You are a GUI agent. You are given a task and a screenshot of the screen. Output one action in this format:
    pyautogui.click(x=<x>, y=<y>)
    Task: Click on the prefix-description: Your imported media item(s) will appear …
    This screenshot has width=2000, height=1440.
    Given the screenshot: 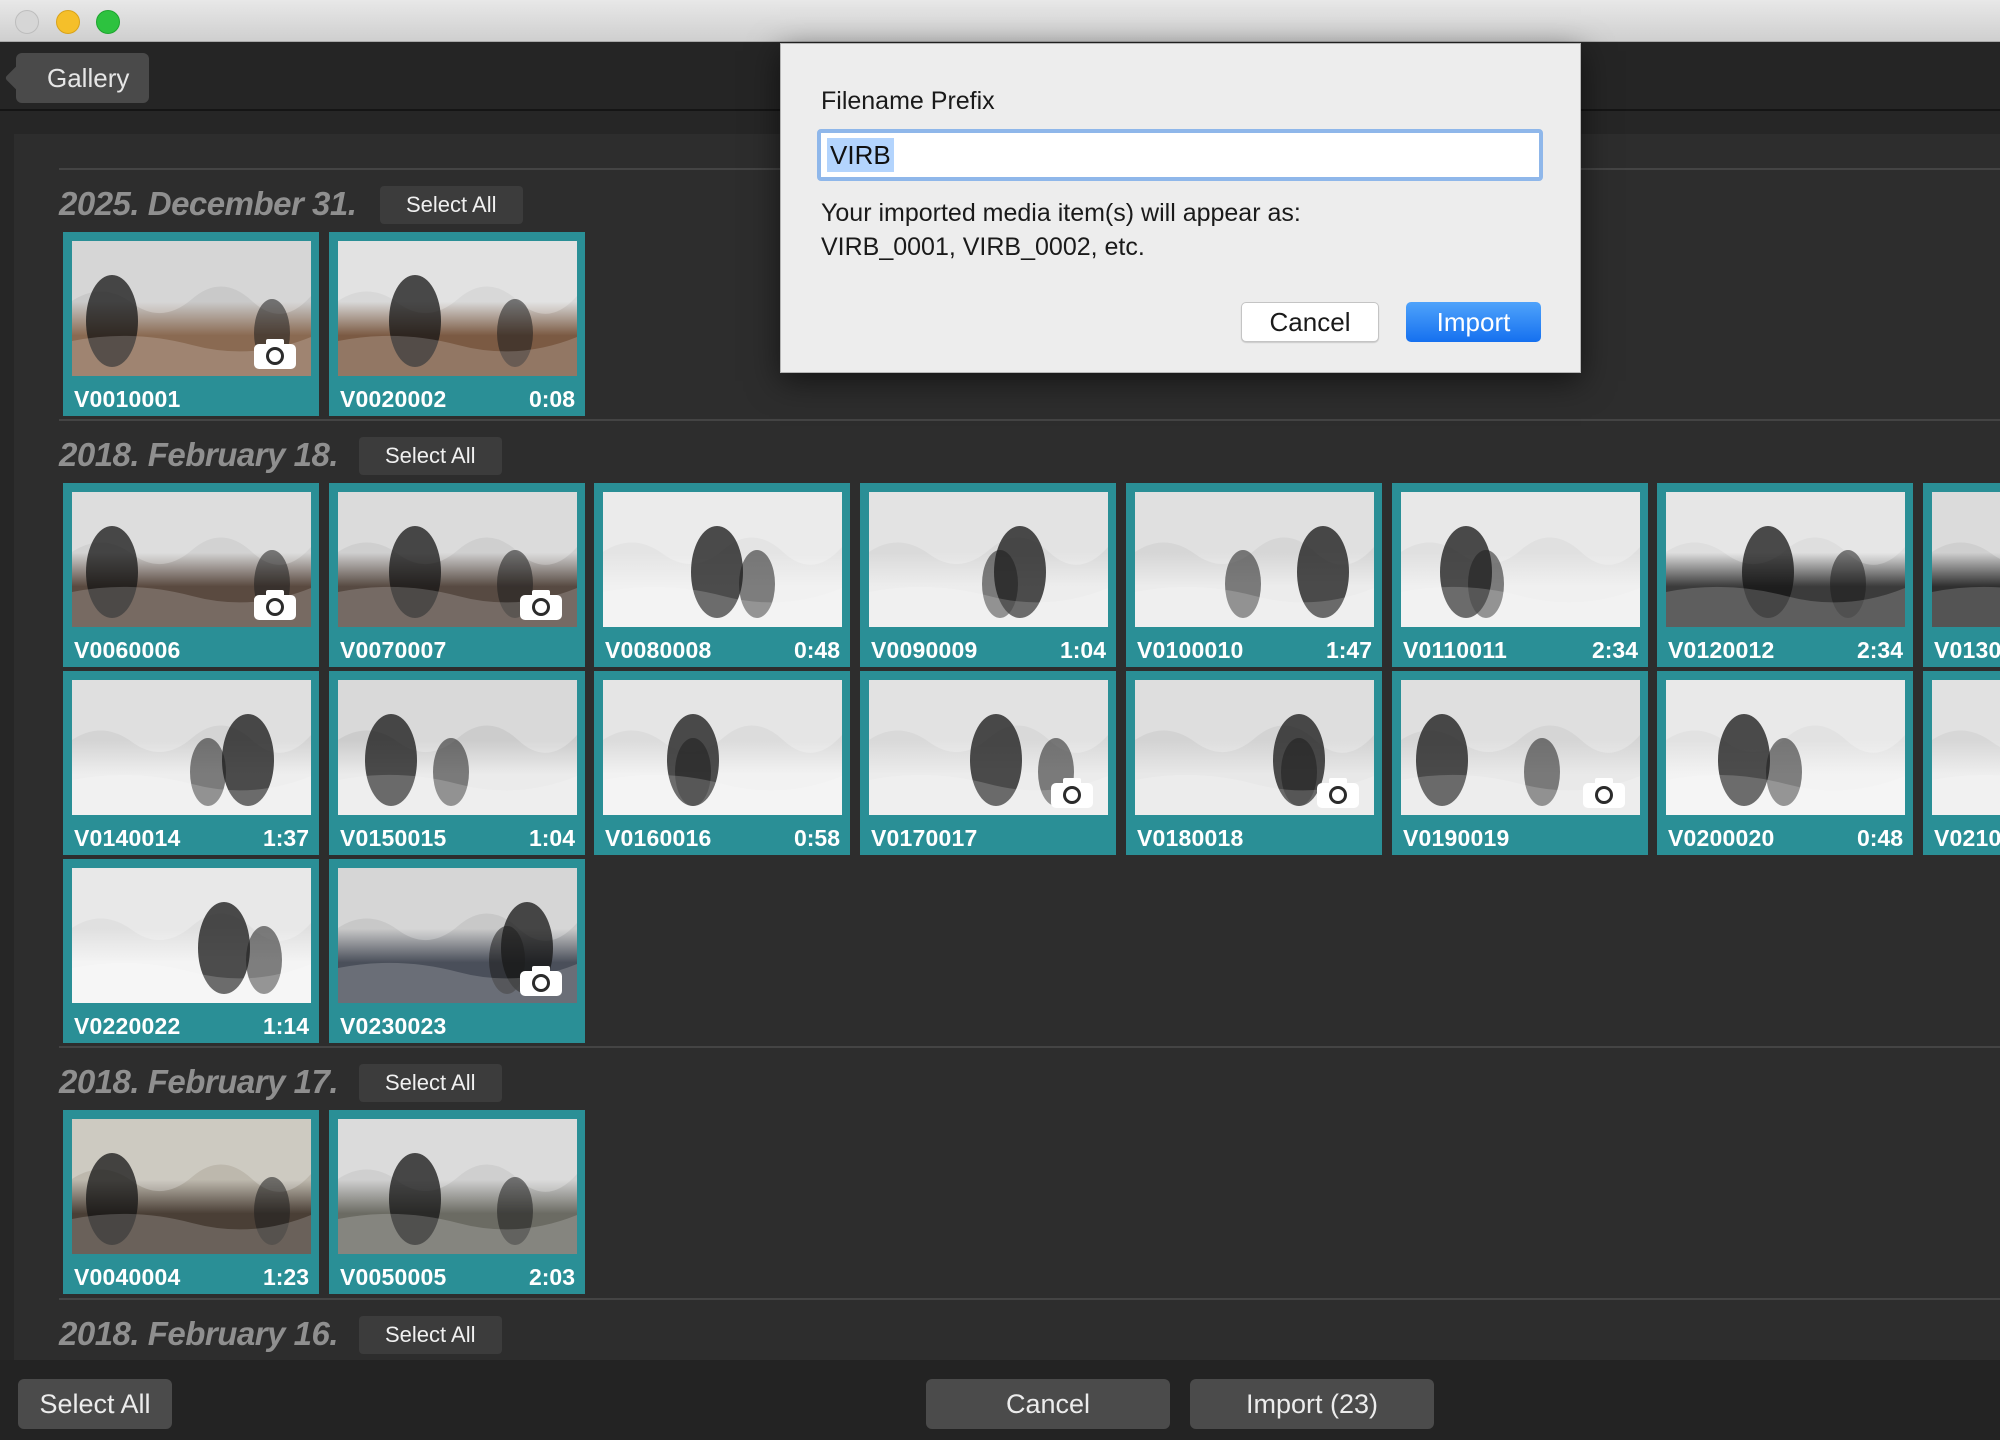 What is the action you would take?
    pyautogui.click(x=1181, y=230)
    